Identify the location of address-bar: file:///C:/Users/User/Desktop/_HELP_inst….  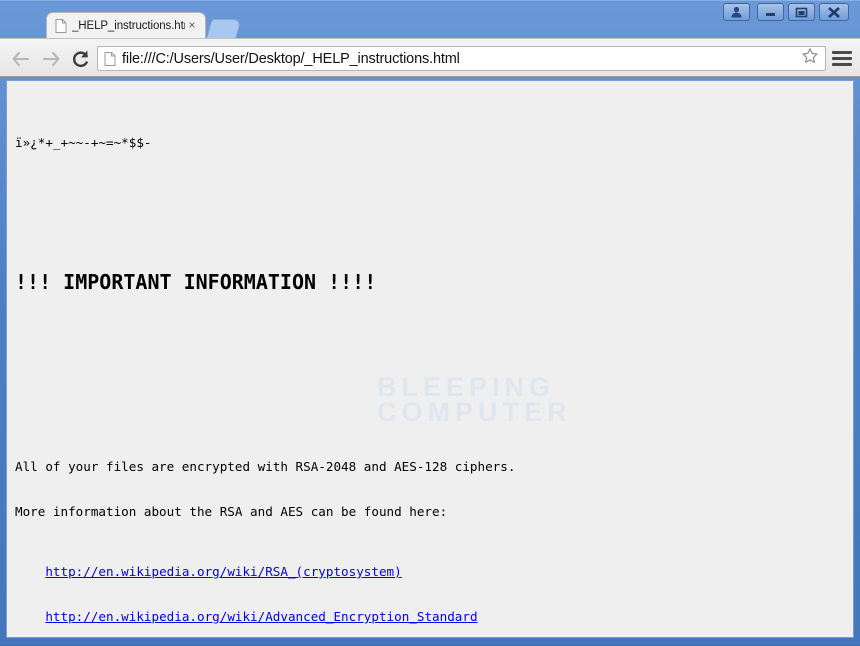
(461, 58).